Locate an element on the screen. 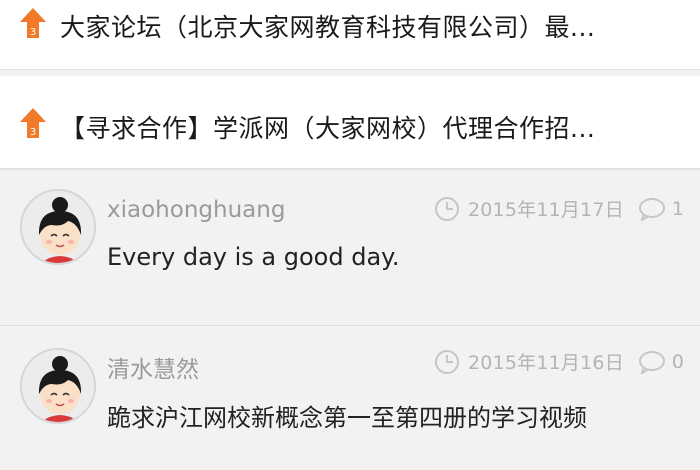 Image resolution: width=700 pixels, height=470 pixels. post-content: 跪求沪江网校新概念第一至第四册的学习视频 is located at coordinates (347, 418).